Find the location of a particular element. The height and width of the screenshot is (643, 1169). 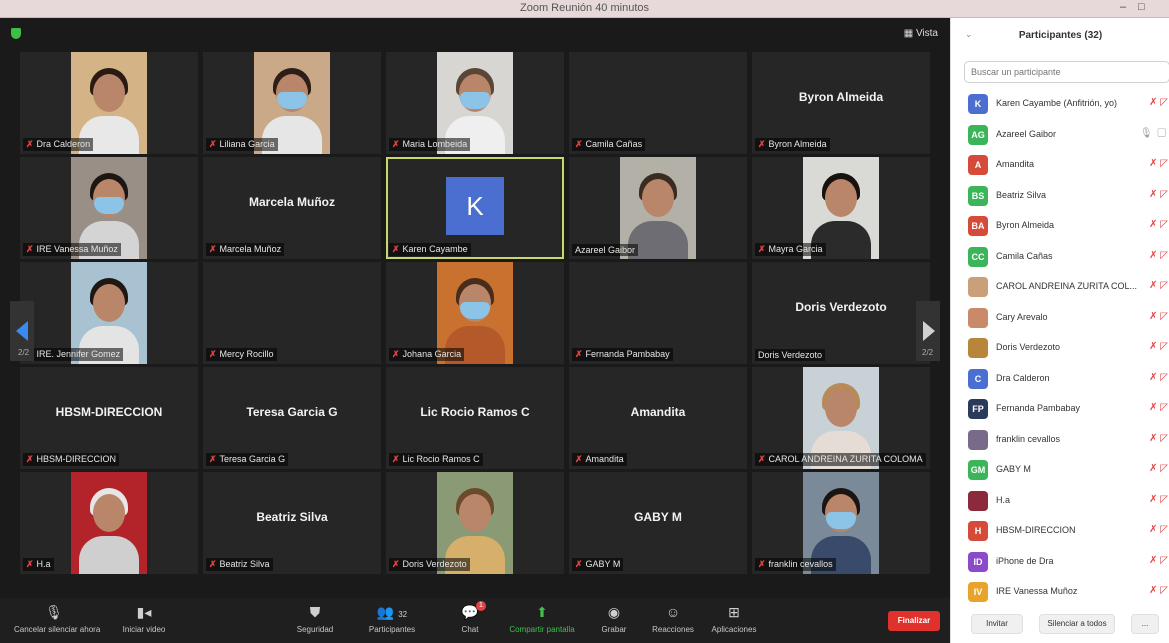

video-tile: ✗ Dra Calderon is located at coordinates (109, 103).